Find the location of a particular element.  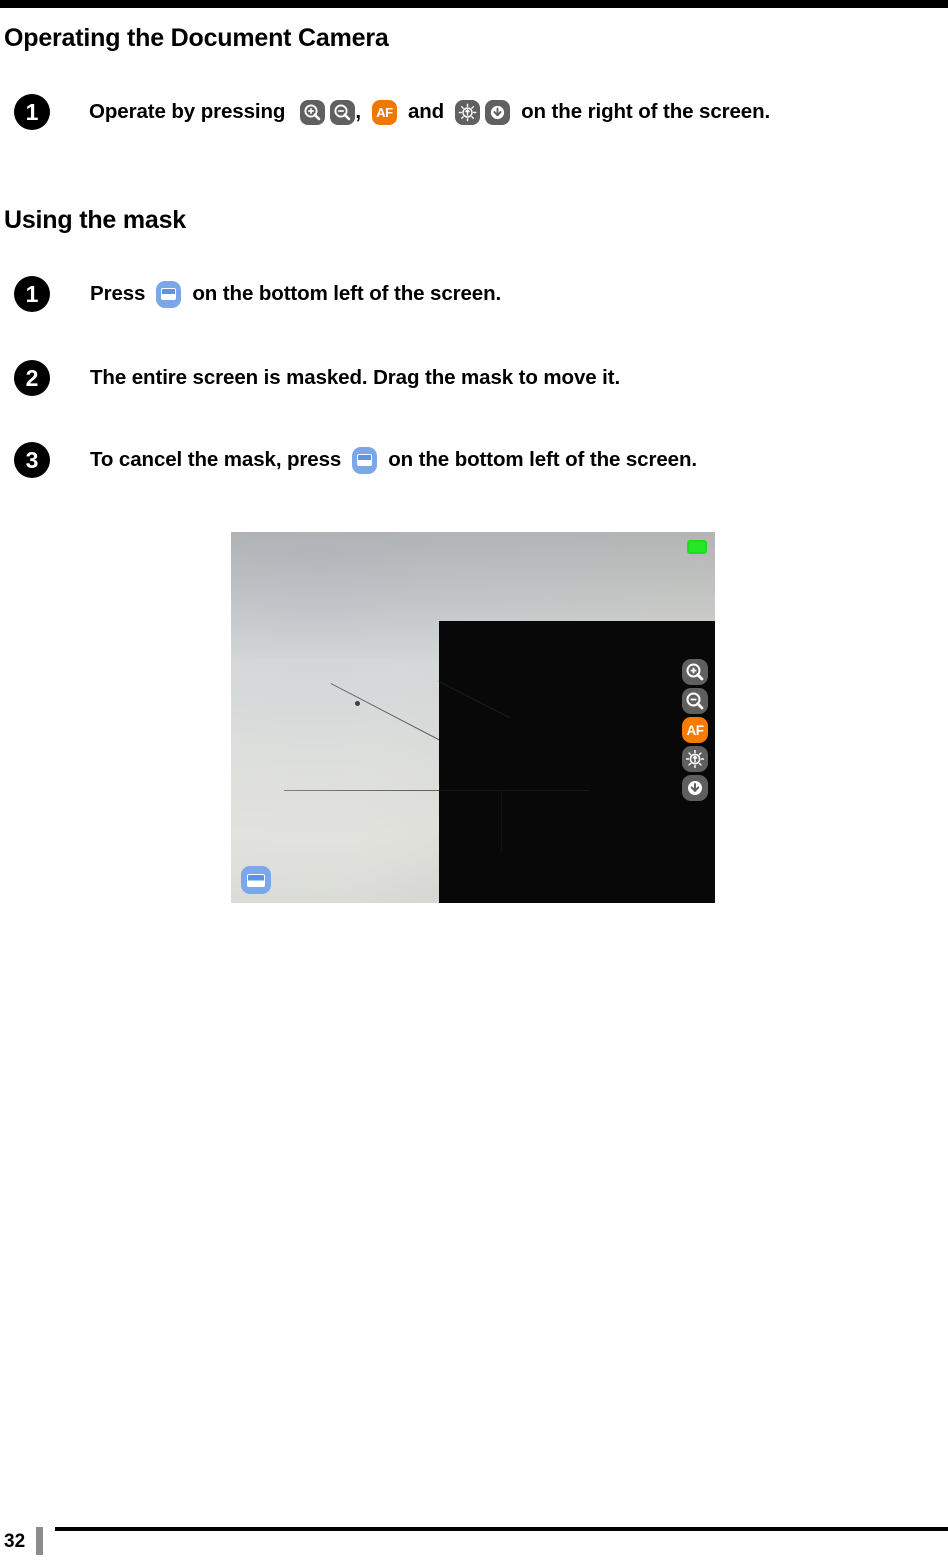

step-text: Press on the bottom left of the screen. is located at coordinates (296, 294).